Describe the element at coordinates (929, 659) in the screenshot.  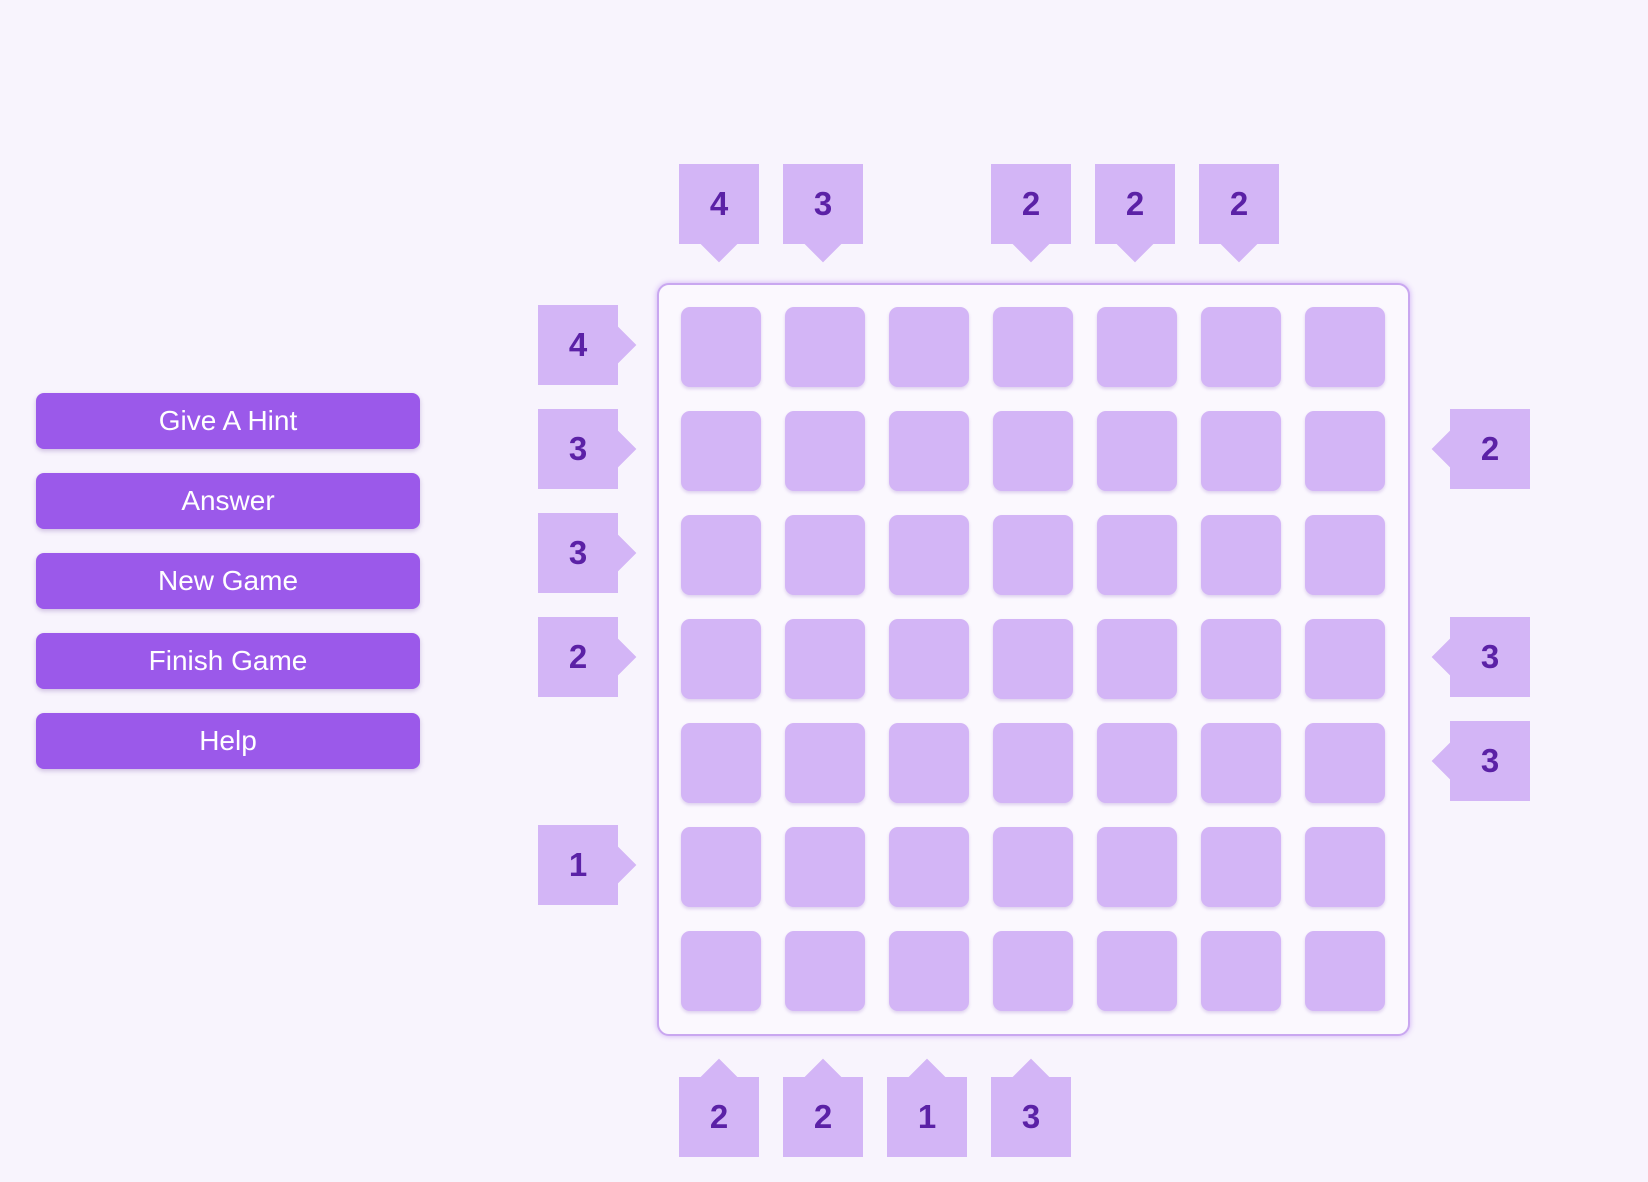
I see `grid-cell-r4-c3` at that location.